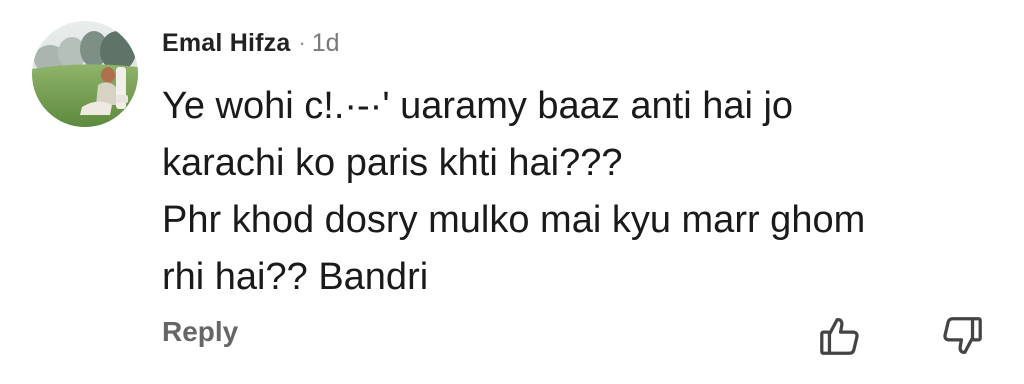 The image size is (1024, 384). I want to click on avatar-image, so click(85, 74).